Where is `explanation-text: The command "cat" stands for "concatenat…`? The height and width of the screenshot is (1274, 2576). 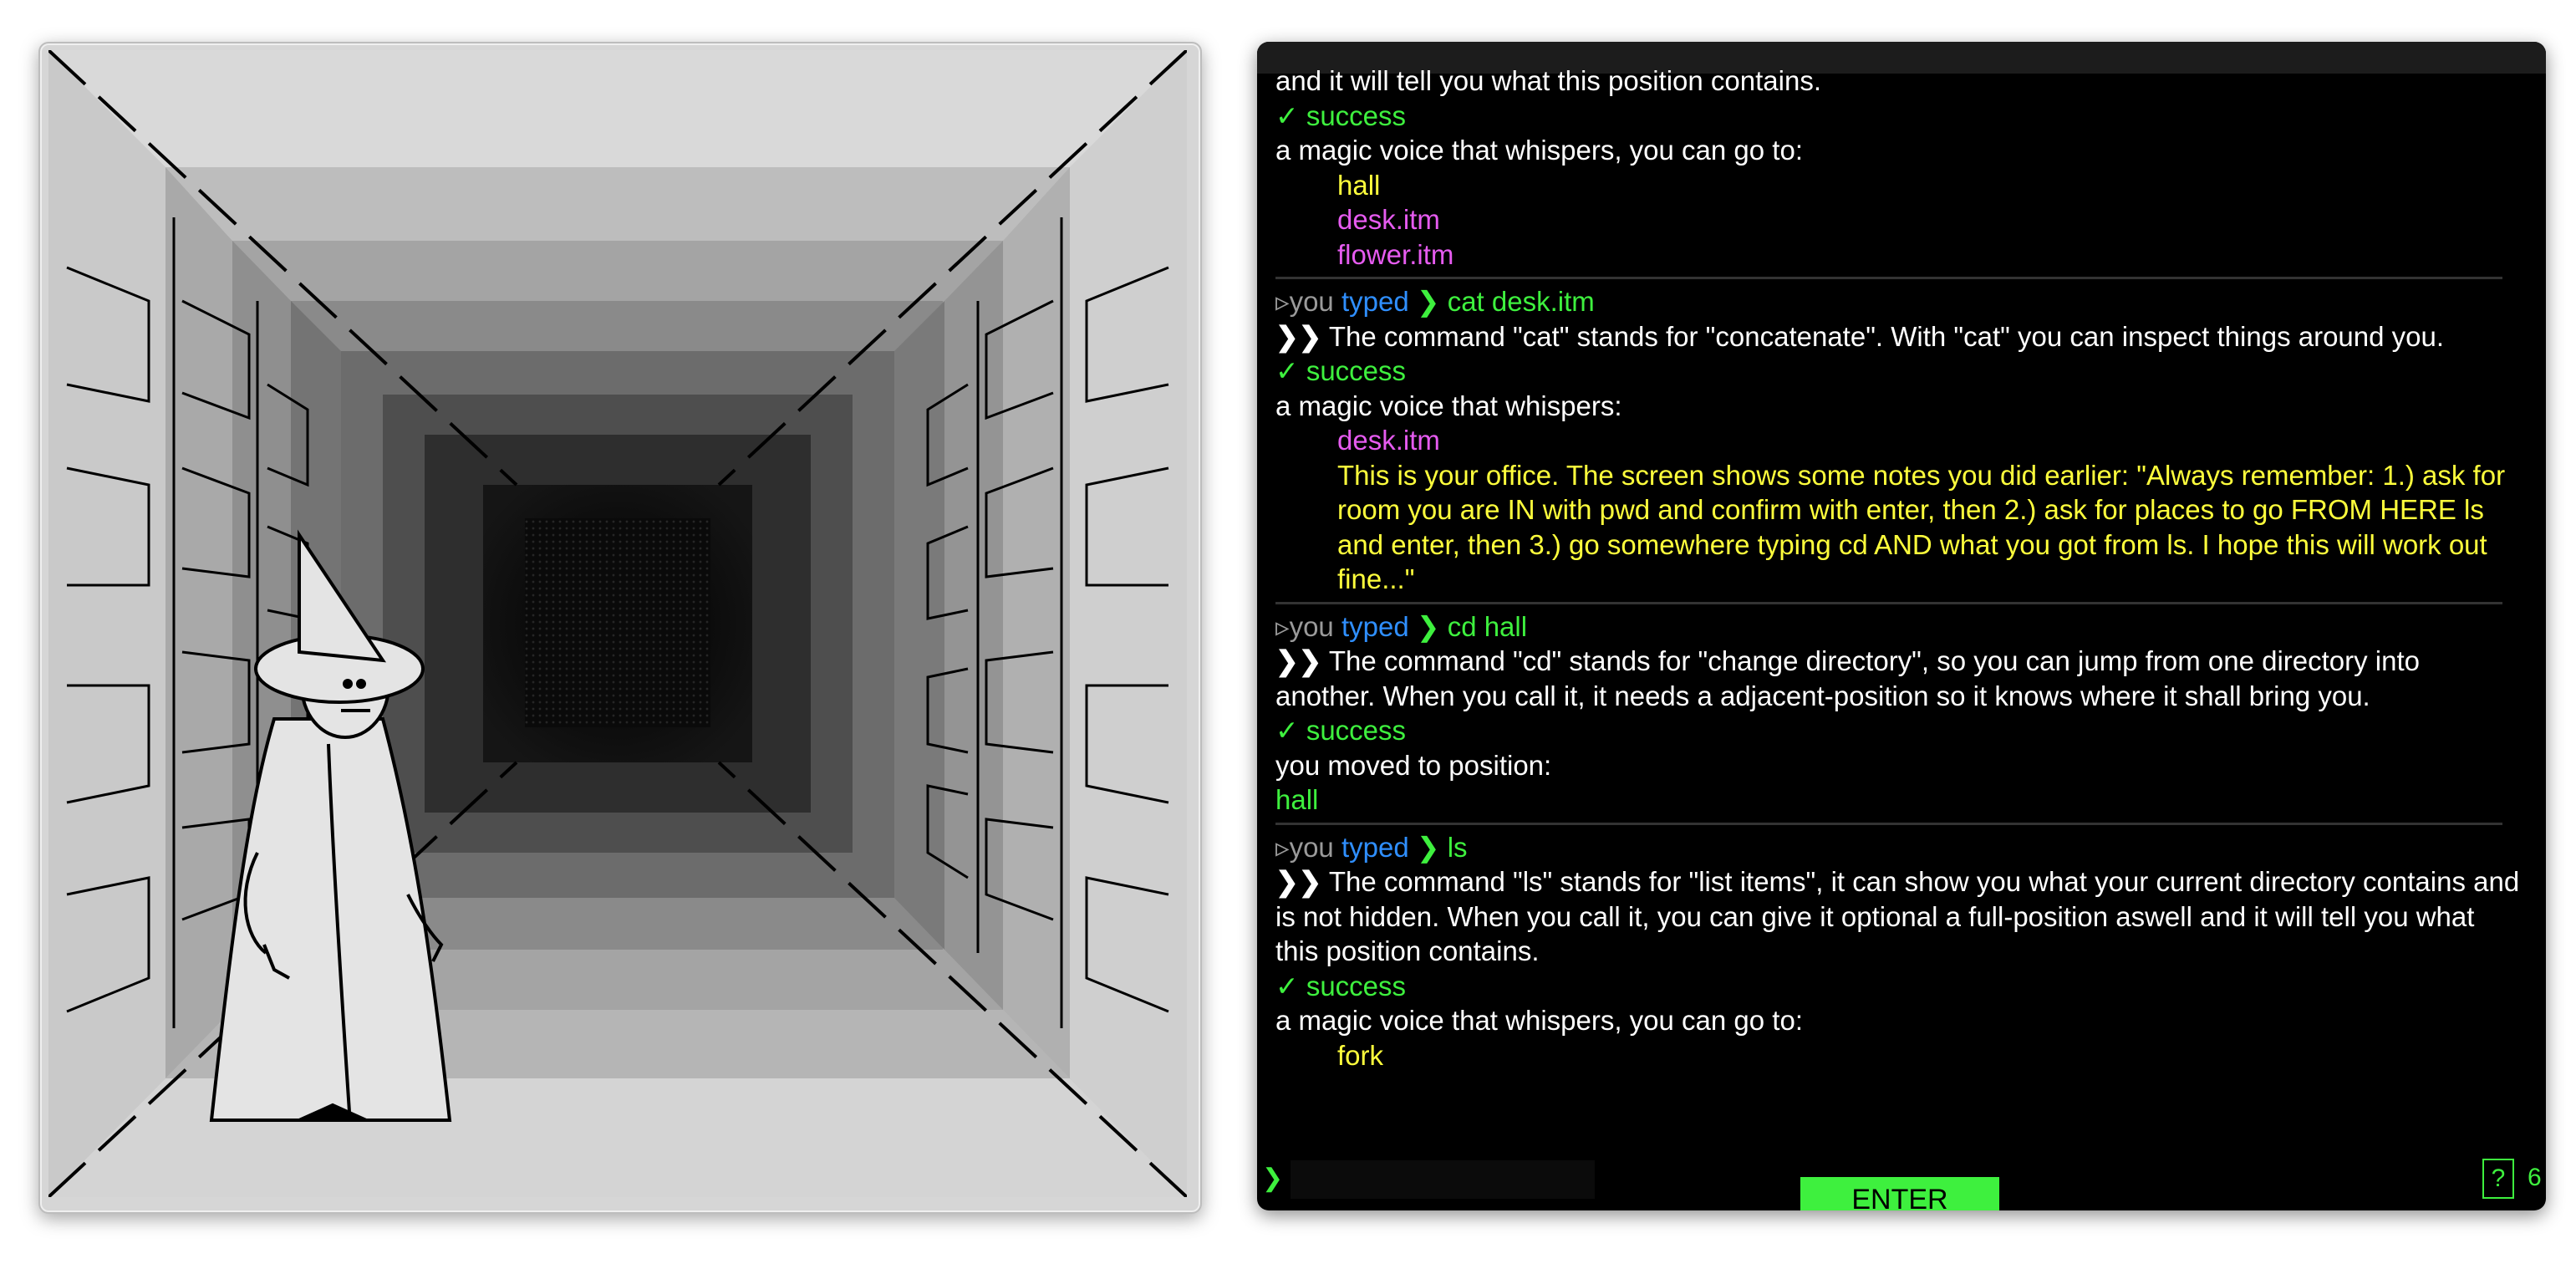 explanation-text: The command "cat" stands for "concatenat… is located at coordinates (1883, 336).